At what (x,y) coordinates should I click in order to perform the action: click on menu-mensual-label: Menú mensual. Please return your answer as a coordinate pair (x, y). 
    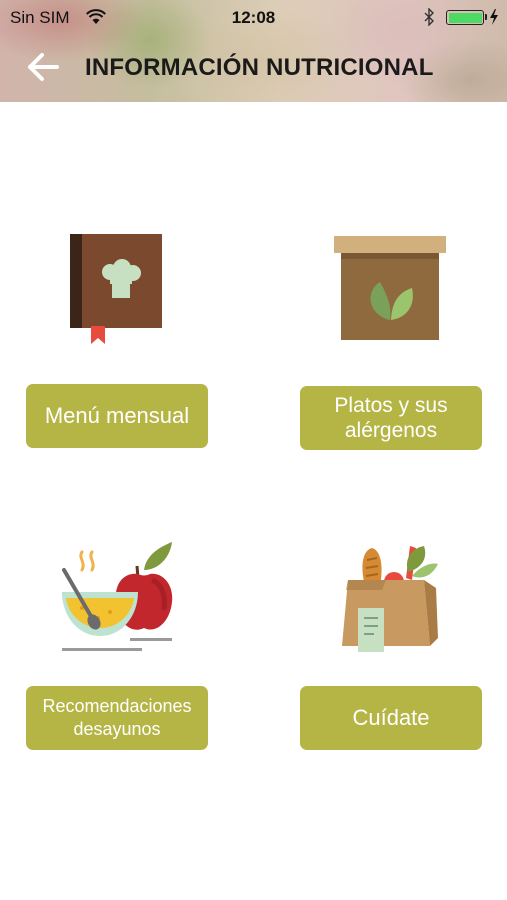
    Looking at the image, I should click on (117, 415).